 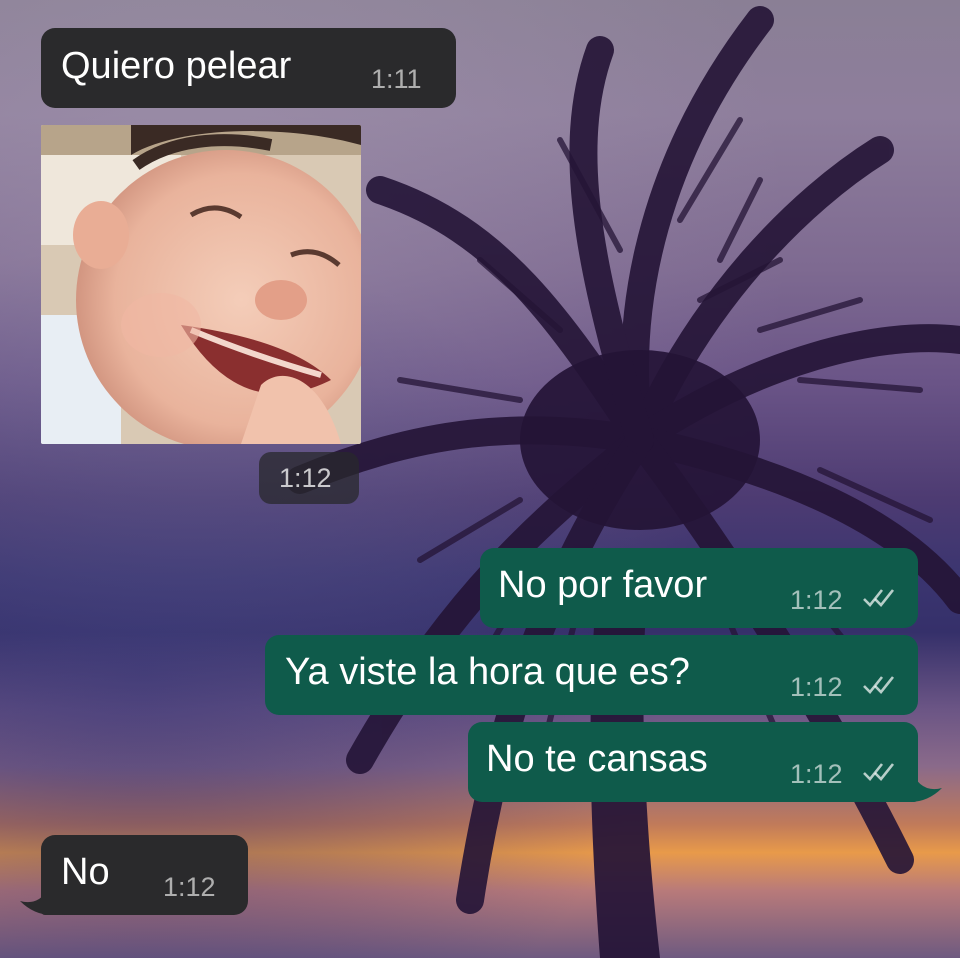 I want to click on message-text: Ya viste la hora que es?, so click(x=487, y=672).